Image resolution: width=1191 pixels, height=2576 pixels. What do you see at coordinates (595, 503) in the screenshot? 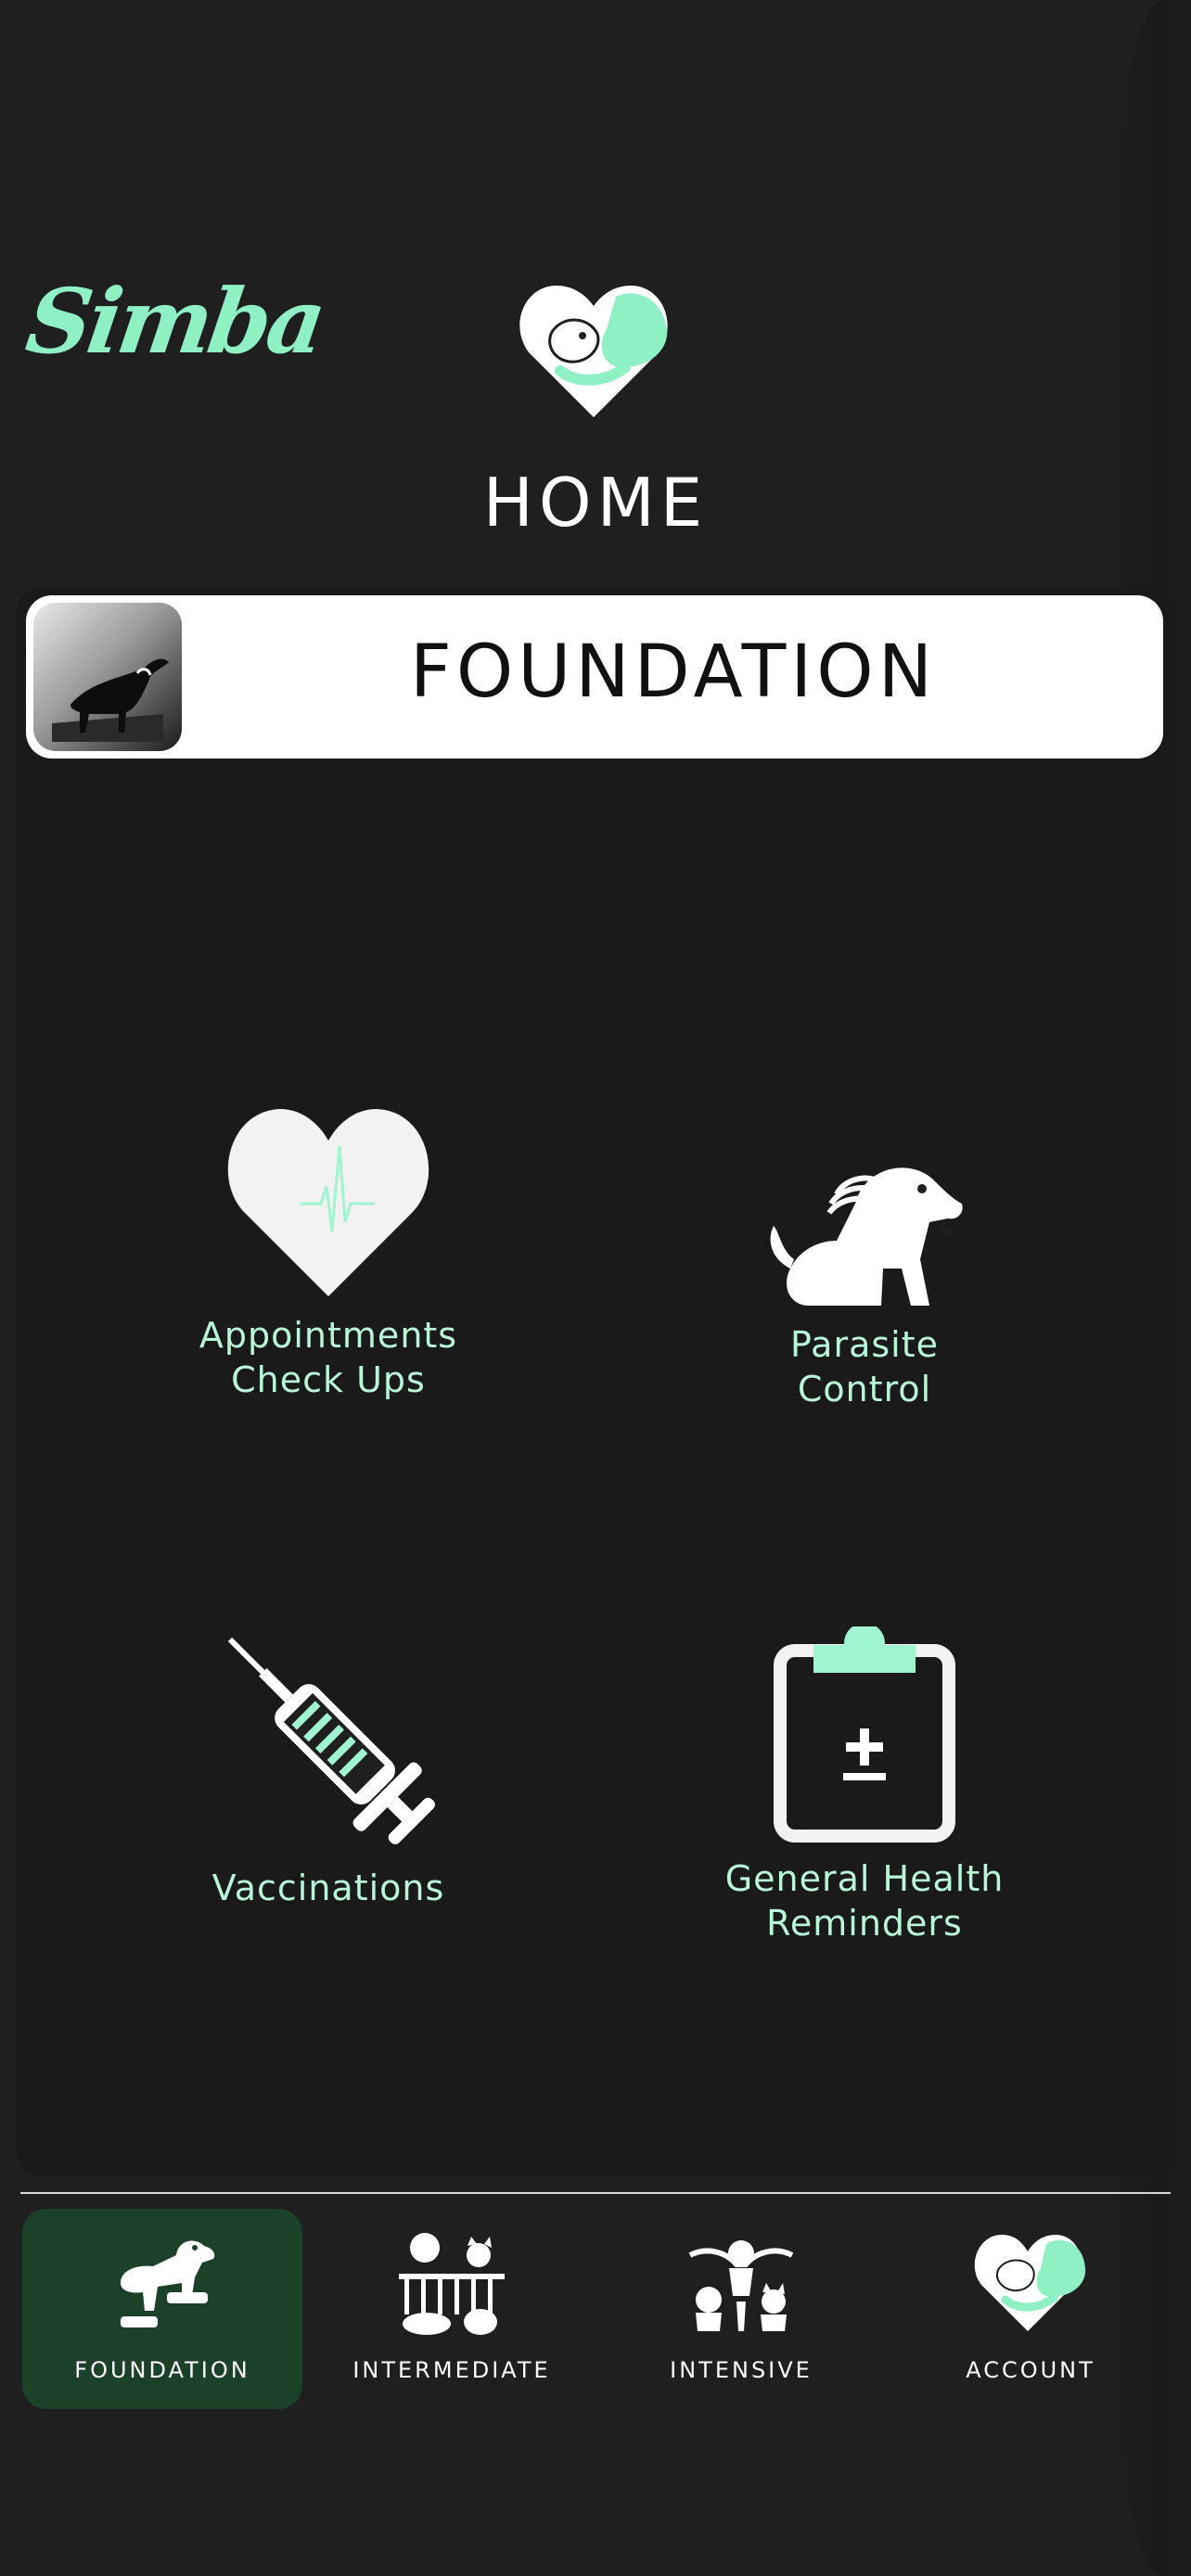
I see `page-title: HOME` at bounding box center [595, 503].